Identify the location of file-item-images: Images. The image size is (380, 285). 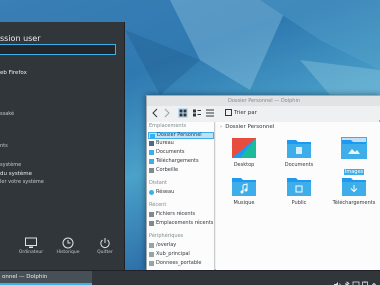
(354, 157).